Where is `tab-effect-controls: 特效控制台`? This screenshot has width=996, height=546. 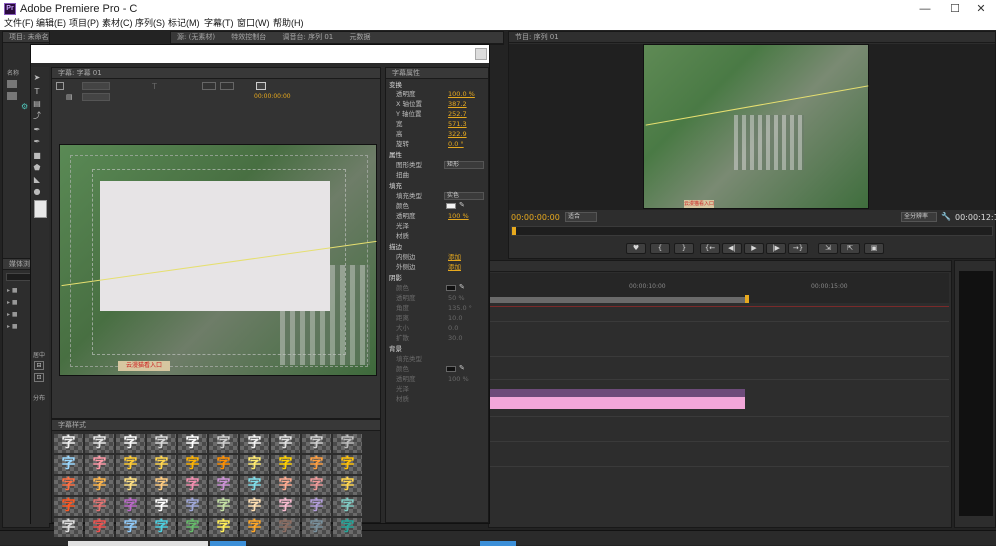
tab-effect-controls: 特效控制台 is located at coordinates (248, 37).